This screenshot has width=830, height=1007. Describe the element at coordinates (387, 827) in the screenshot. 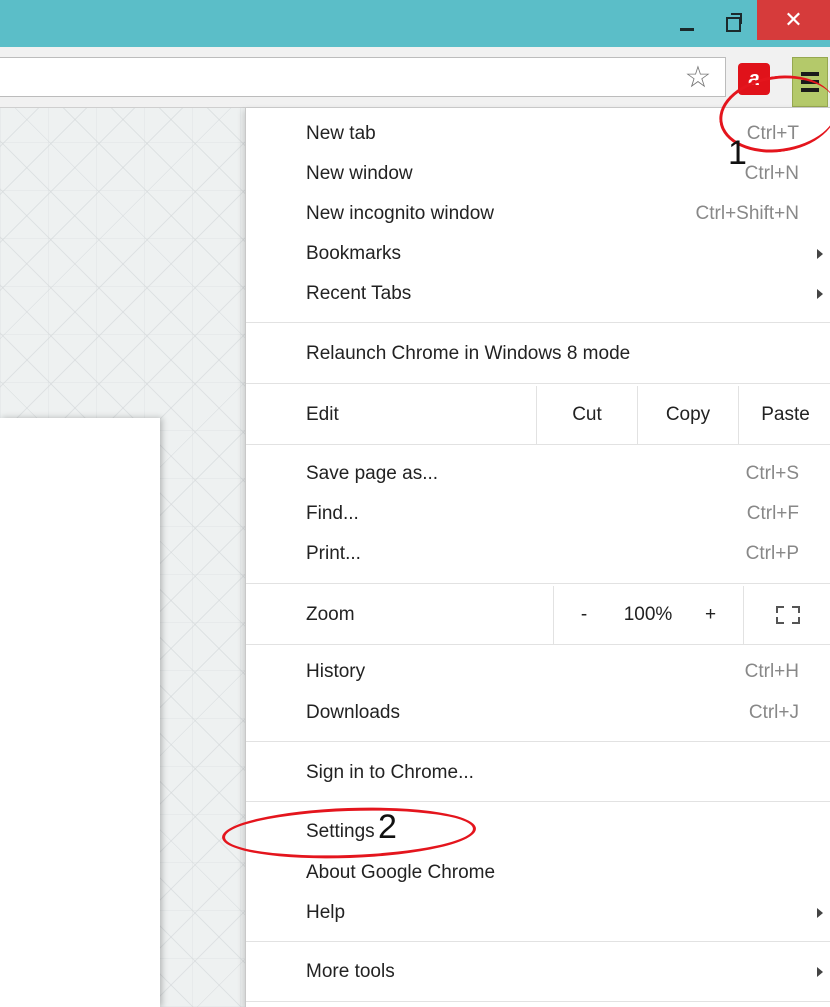

I see `annotation-step-2: 2` at that location.